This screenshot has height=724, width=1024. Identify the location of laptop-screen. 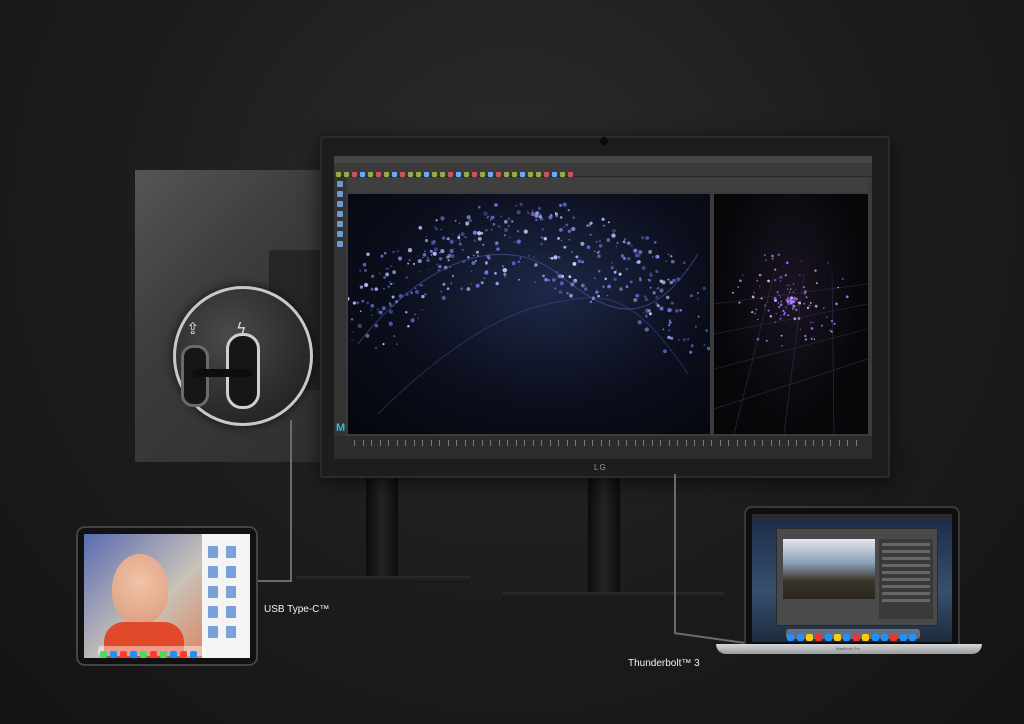
(852, 578).